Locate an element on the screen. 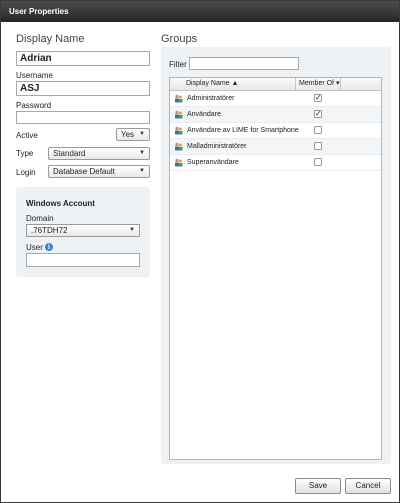 The image size is (400, 503). save-button: Save is located at coordinates (318, 486).